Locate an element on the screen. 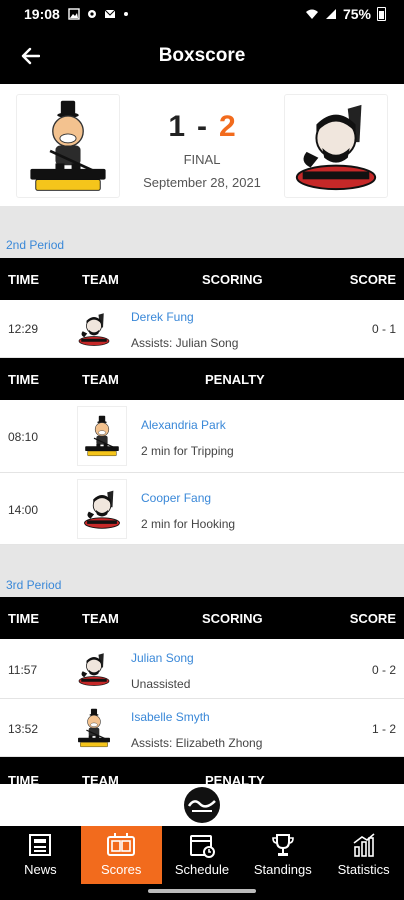 This screenshot has width=404, height=900. away-score: 2 is located at coordinates (227, 126).